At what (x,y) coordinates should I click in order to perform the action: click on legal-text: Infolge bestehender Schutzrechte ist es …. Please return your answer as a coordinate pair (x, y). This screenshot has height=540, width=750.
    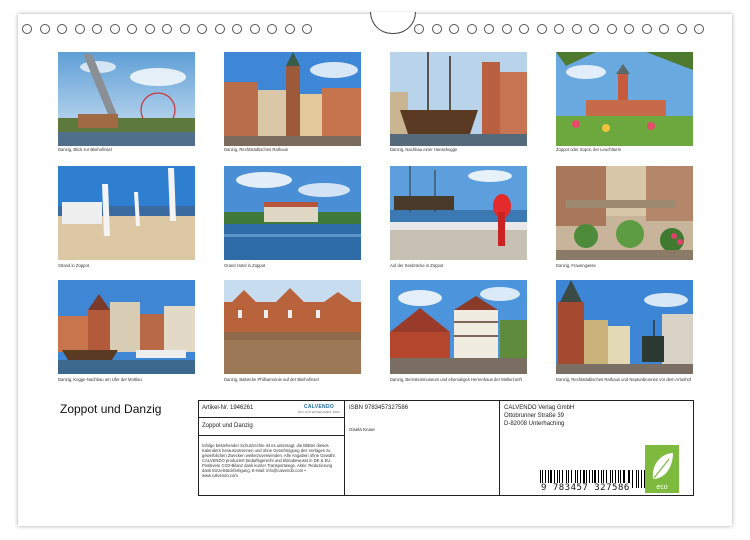
    Looking at the image, I should click on (269, 460).